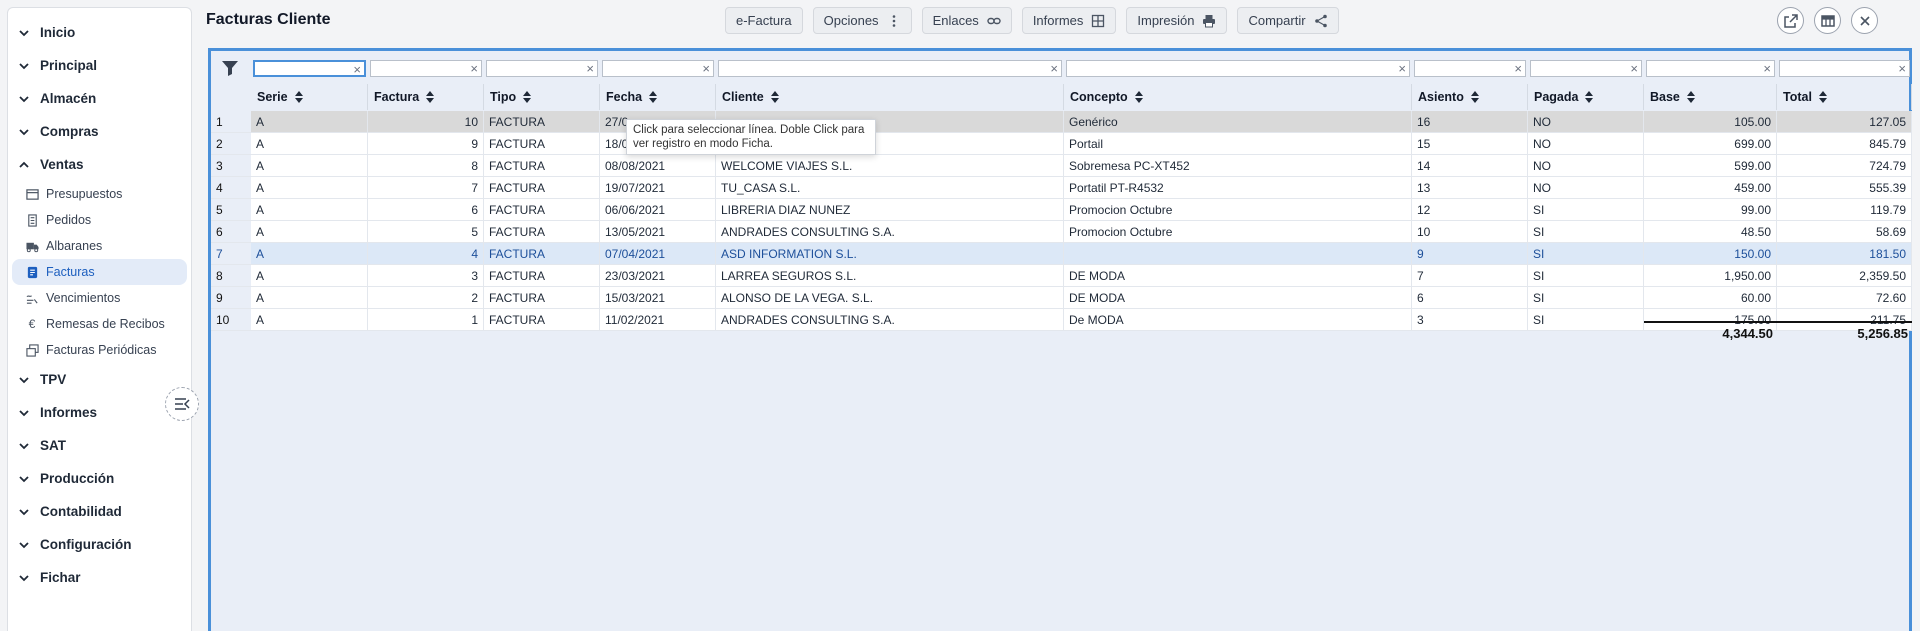 The width and height of the screenshot is (1920, 631). Describe the element at coordinates (99, 544) in the screenshot. I see `sidebar-section-configuracion: Configuración` at that location.